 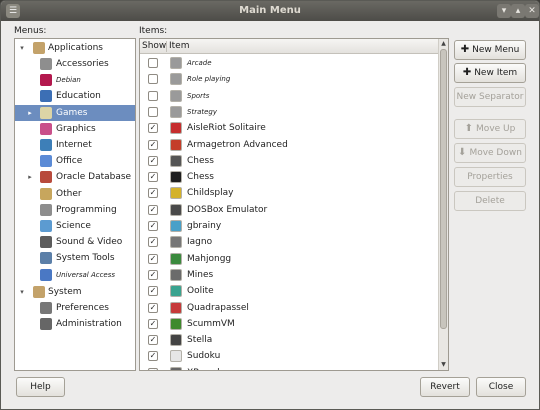 What do you see at coordinates (237, 144) in the screenshot?
I see `item-label: Armagetron Advanced` at bounding box center [237, 144].